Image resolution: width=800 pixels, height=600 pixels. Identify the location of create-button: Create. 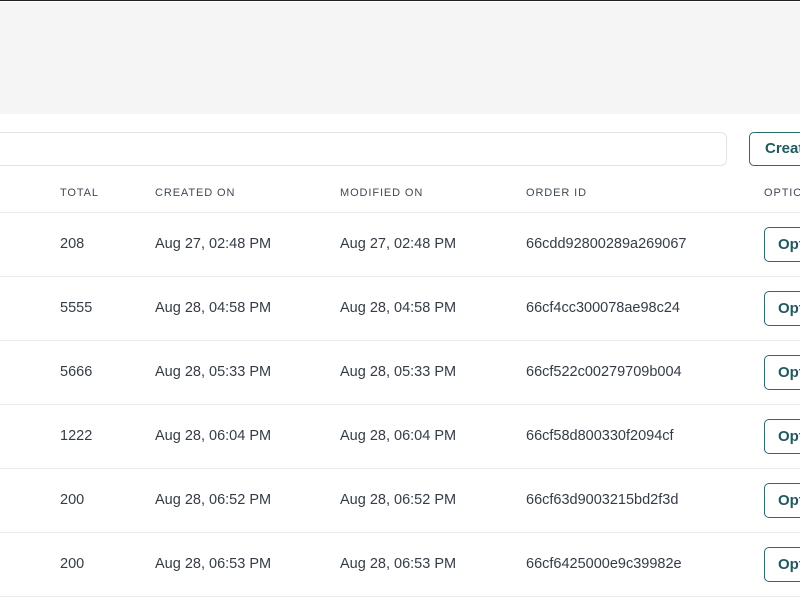
(774, 149).